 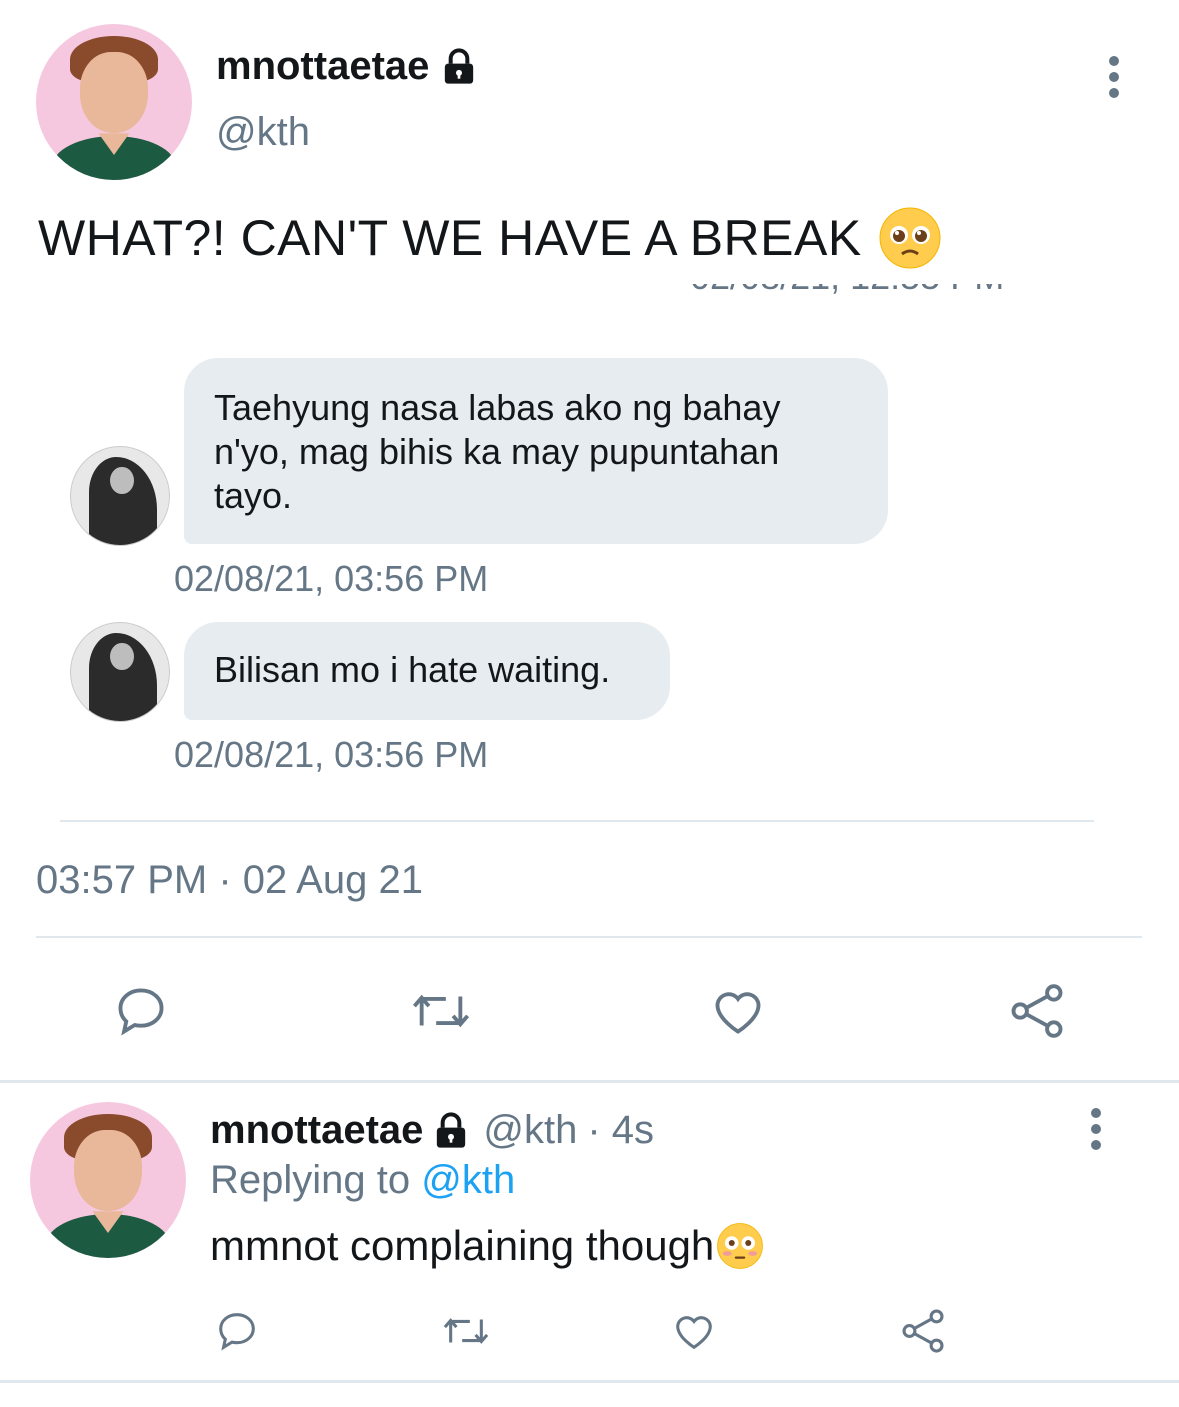 I want to click on author-avatar, so click(x=114, y=102).